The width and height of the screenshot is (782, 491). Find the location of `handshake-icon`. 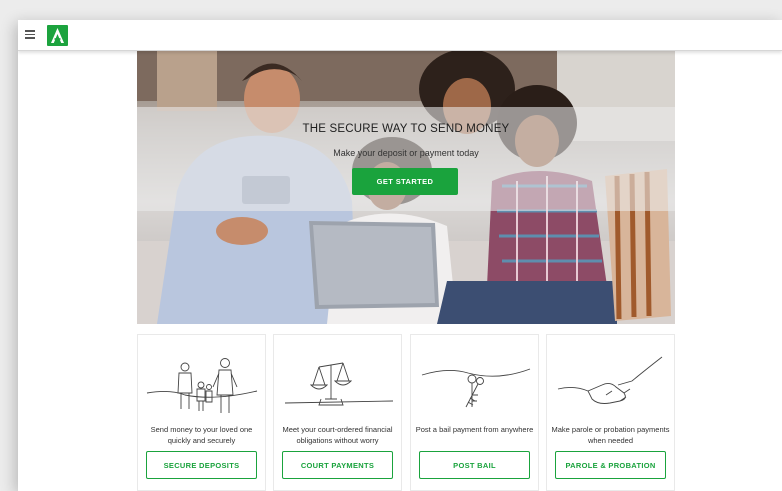

handshake-icon is located at coordinates (610, 380).